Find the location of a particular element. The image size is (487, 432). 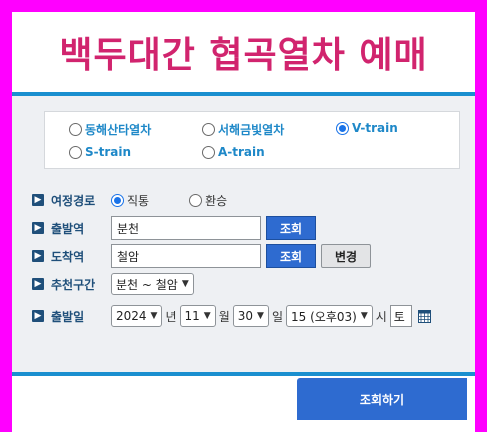

train-option-label: 서해금빛열차 is located at coordinates (251, 130).